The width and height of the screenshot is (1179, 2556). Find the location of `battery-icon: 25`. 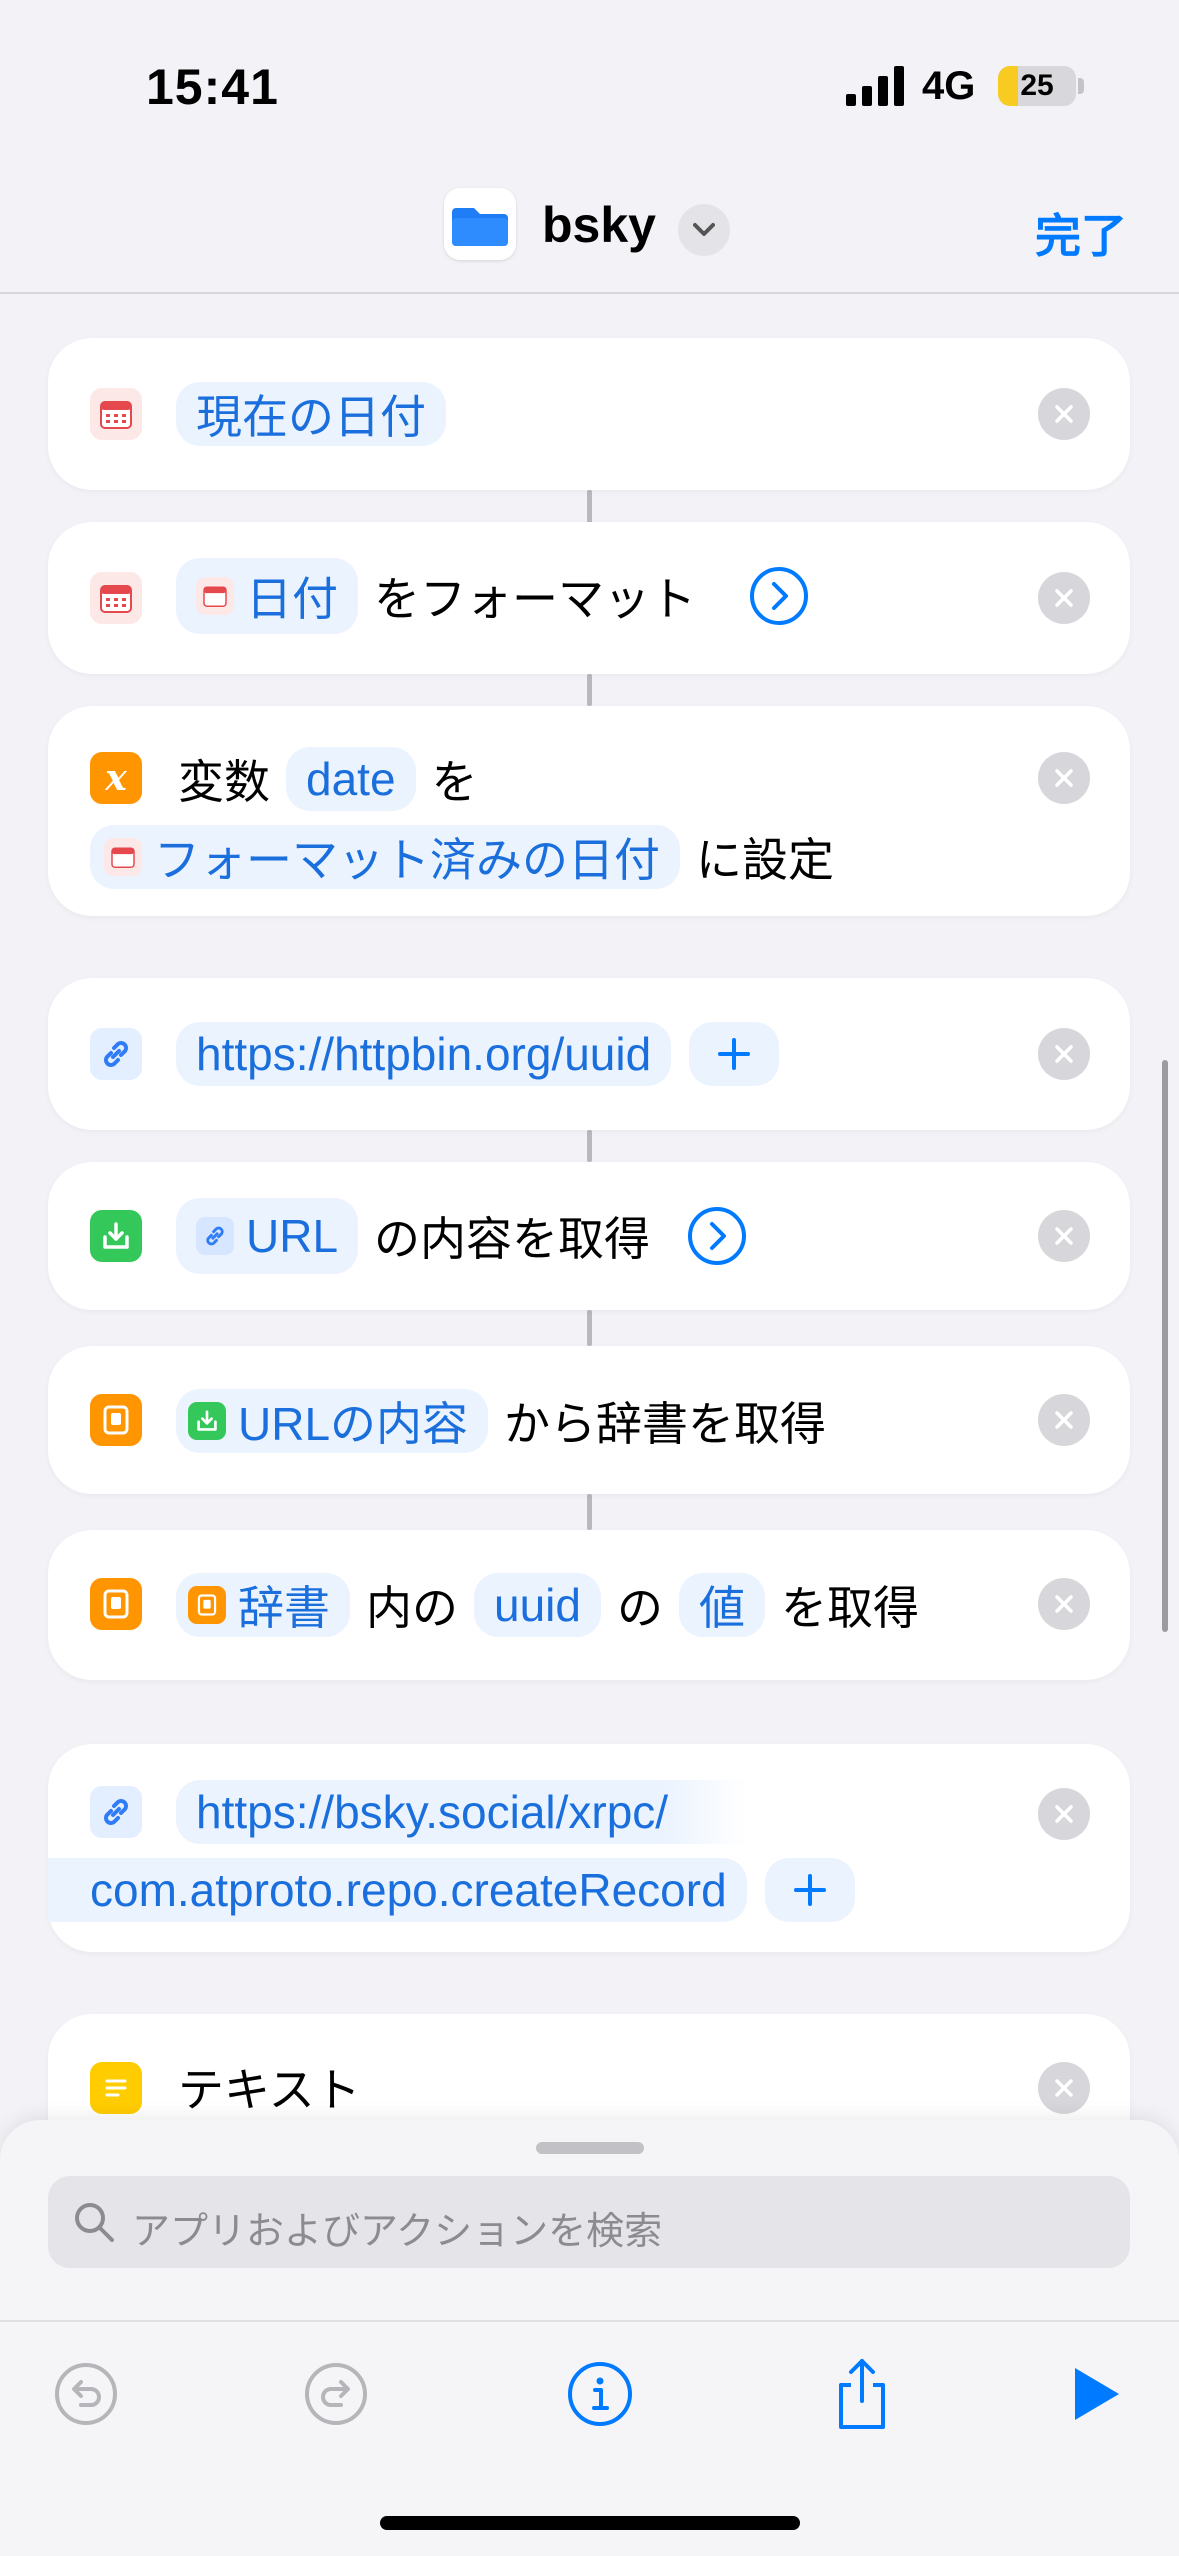

battery-icon: 25 is located at coordinates (1037, 86).